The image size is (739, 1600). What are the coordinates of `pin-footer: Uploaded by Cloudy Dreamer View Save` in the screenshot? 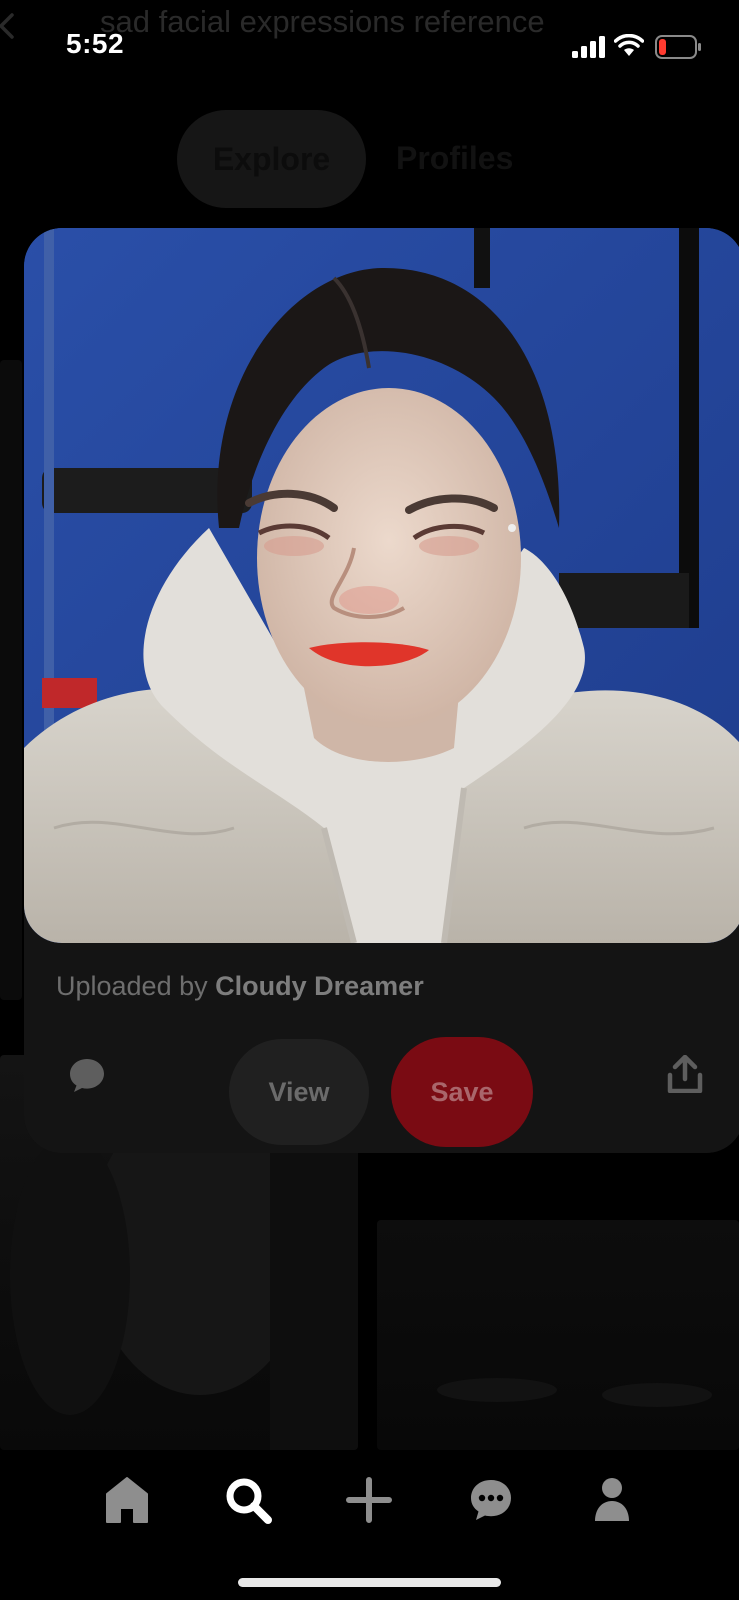 It's located at (381, 1048).